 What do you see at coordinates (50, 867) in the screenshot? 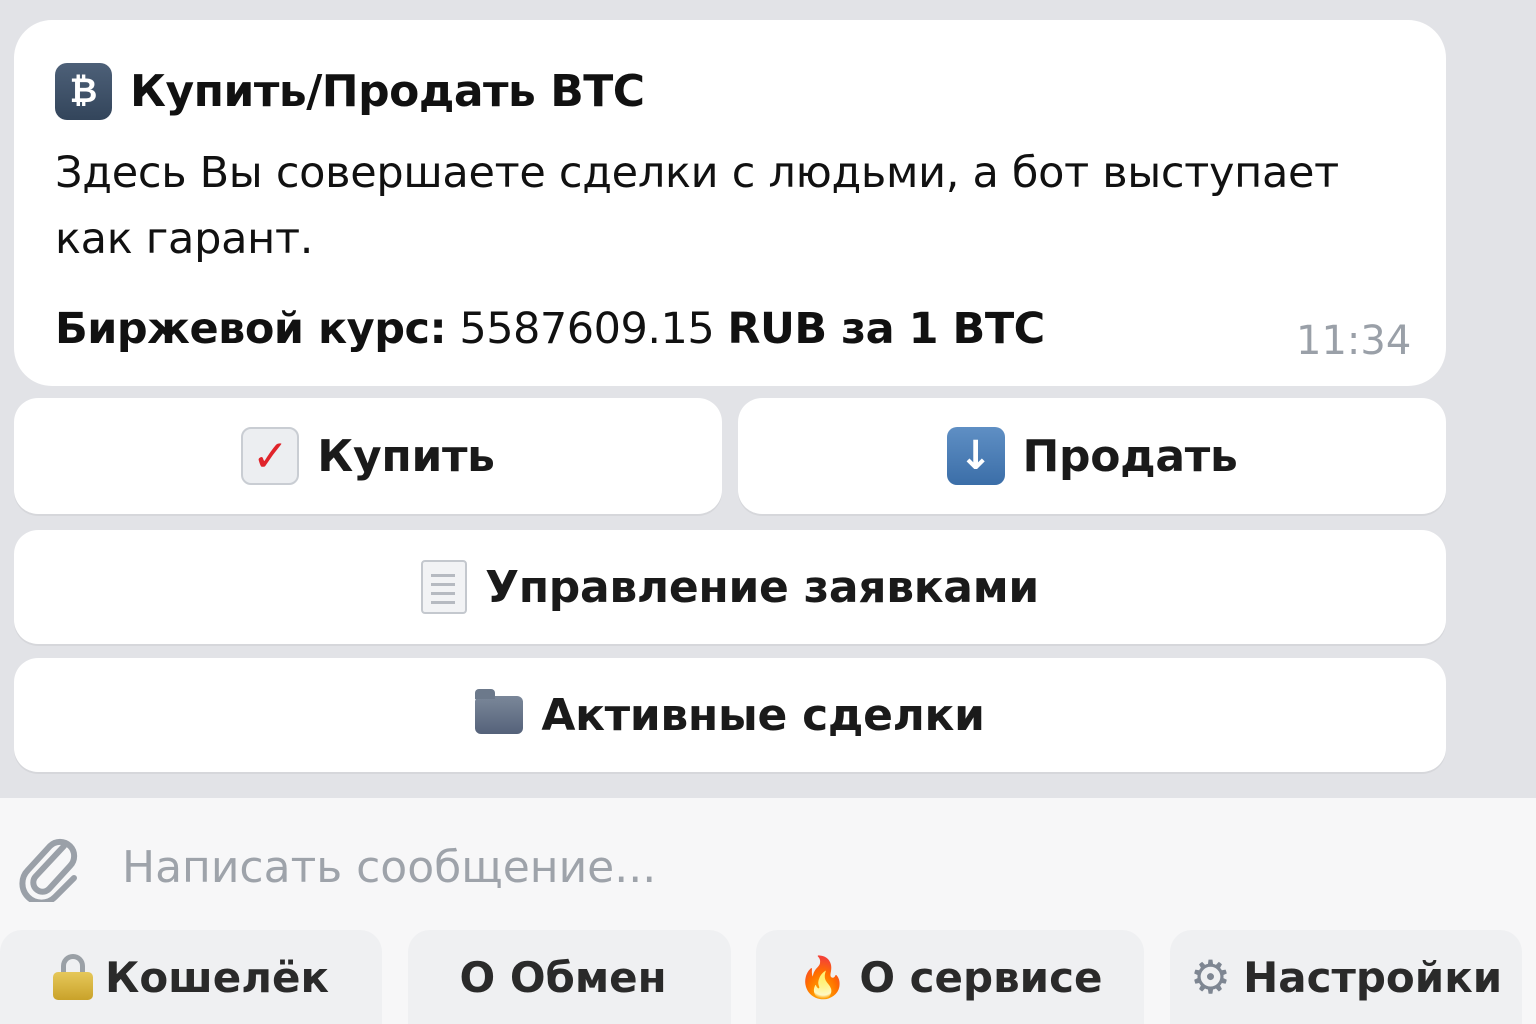
I see `paperclip-icon` at bounding box center [50, 867].